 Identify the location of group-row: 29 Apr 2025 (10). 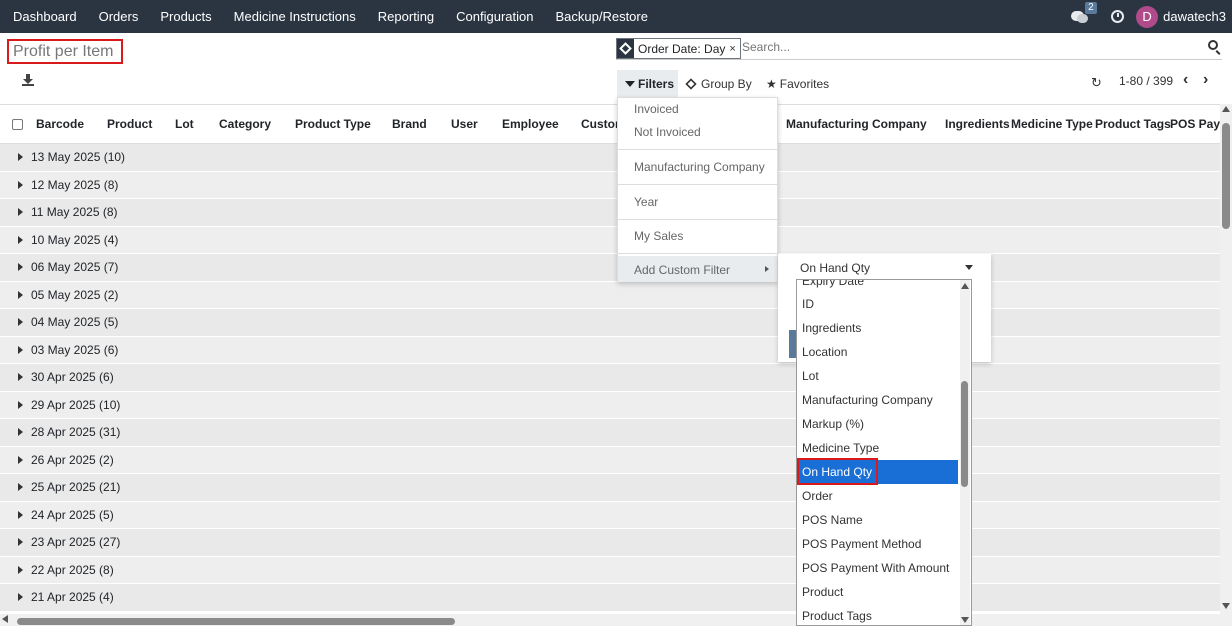
(610, 405).